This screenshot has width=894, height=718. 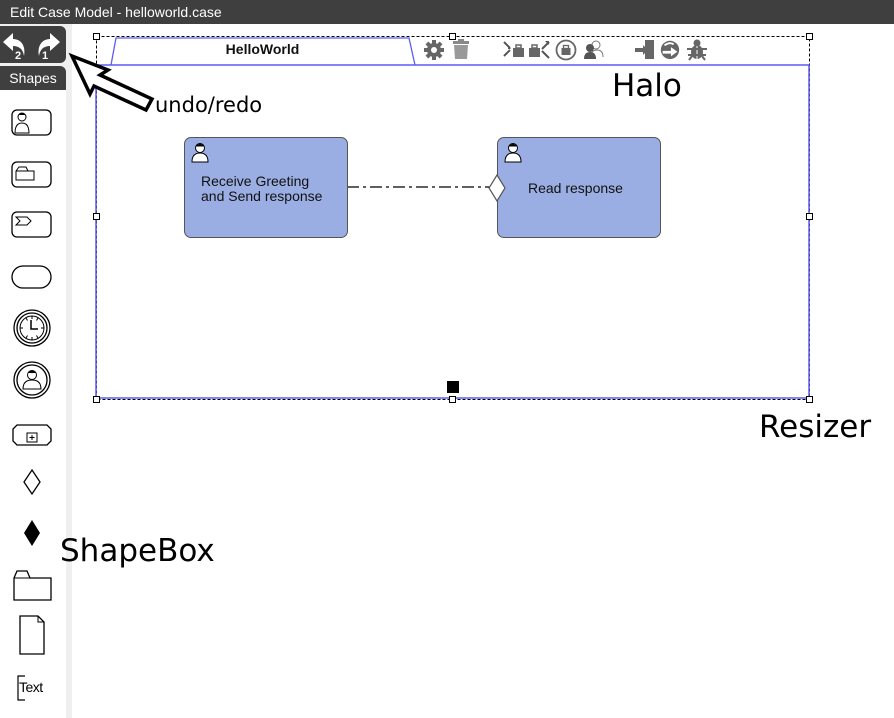 What do you see at coordinates (575, 188) in the screenshot?
I see `task-label: Read response` at bounding box center [575, 188].